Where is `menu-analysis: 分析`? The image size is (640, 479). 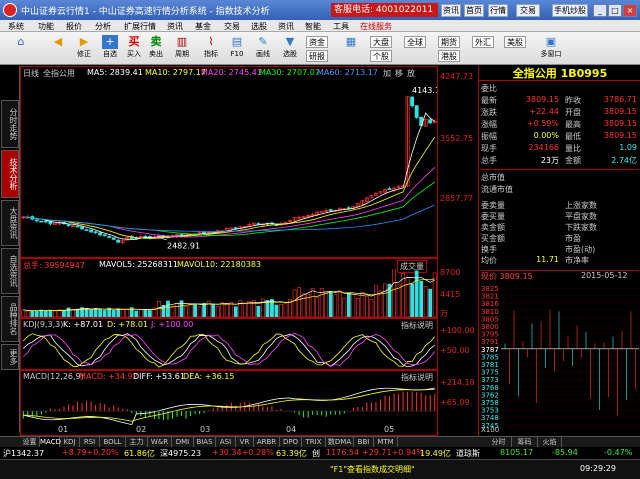
menu-analysis: 分析 is located at coordinates (103, 26).